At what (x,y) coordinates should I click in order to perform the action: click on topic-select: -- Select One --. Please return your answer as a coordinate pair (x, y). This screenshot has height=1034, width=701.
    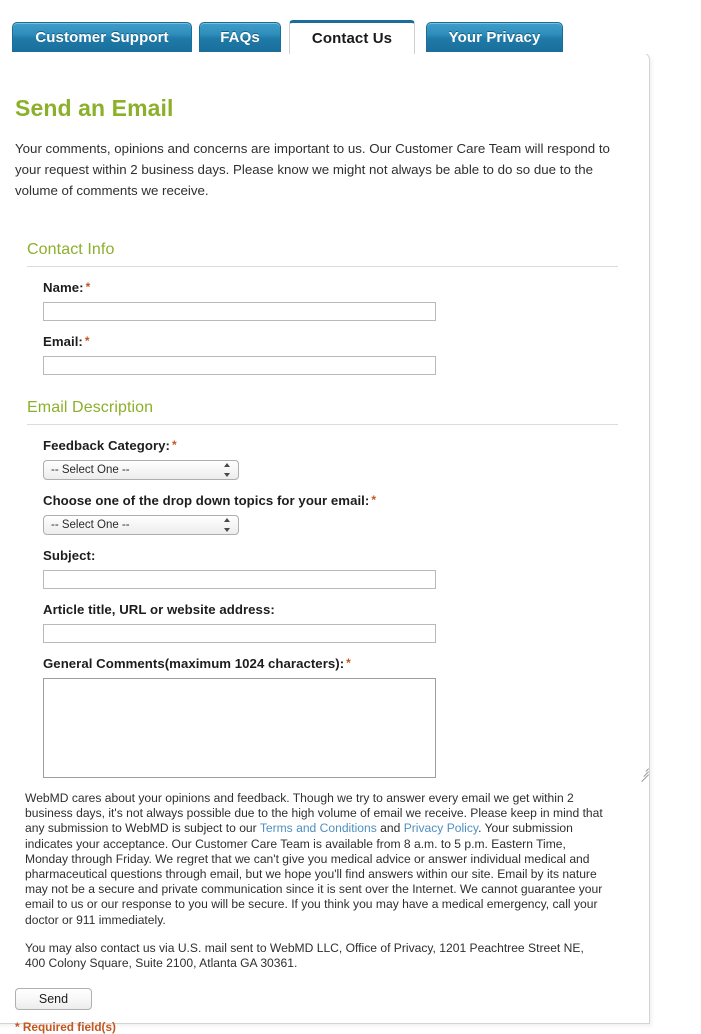
    Looking at the image, I should click on (141, 525).